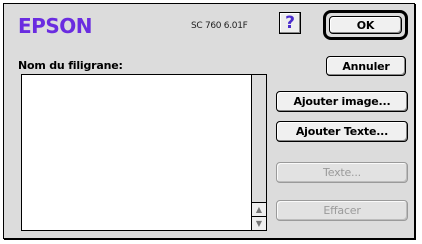  Describe the element at coordinates (366, 66) in the screenshot. I see `cancel-button: Annuler` at that location.